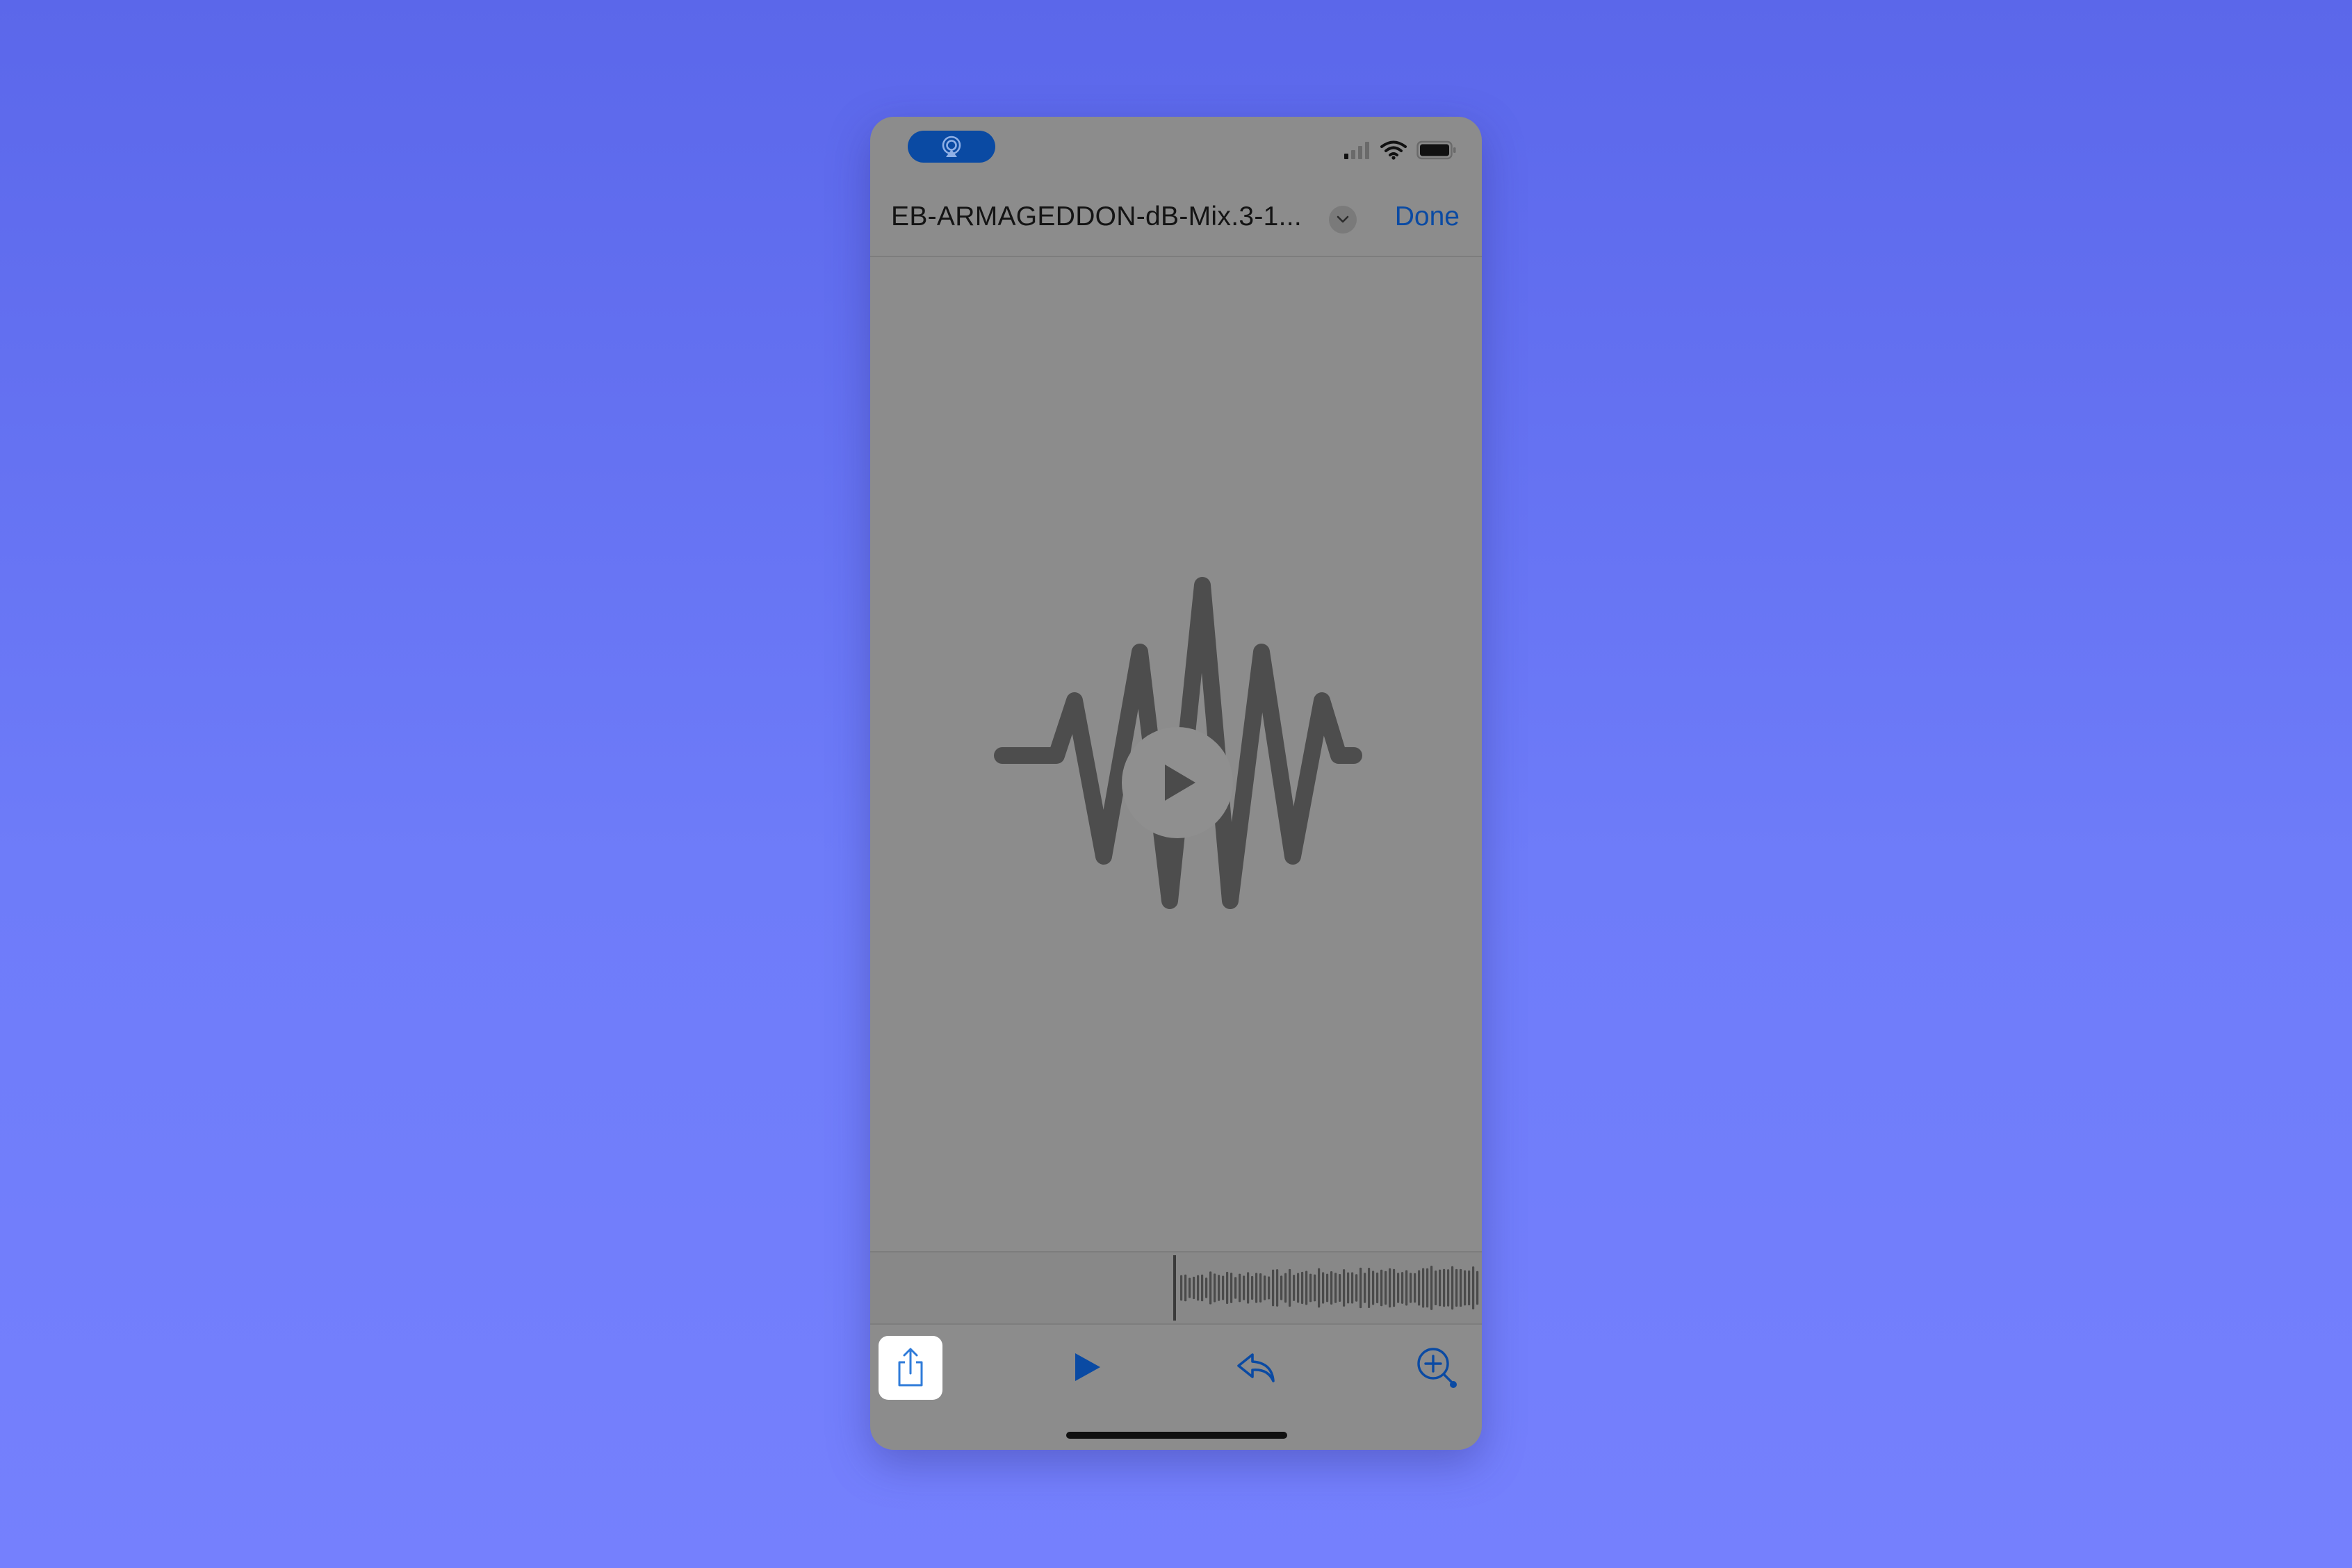  What do you see at coordinates (1393, 150) in the screenshot?
I see `wifi-icon` at bounding box center [1393, 150].